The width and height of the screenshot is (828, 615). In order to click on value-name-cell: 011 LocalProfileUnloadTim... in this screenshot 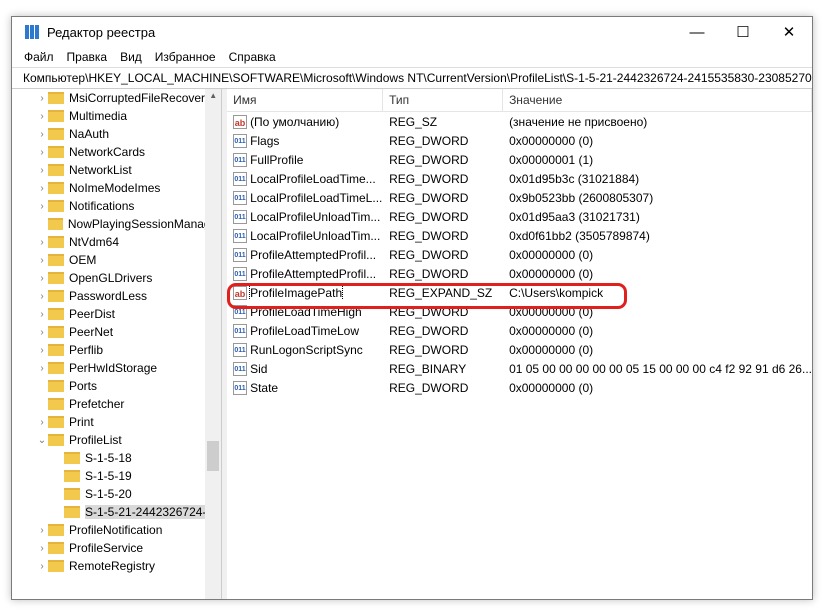, I will do `click(305, 235)`.